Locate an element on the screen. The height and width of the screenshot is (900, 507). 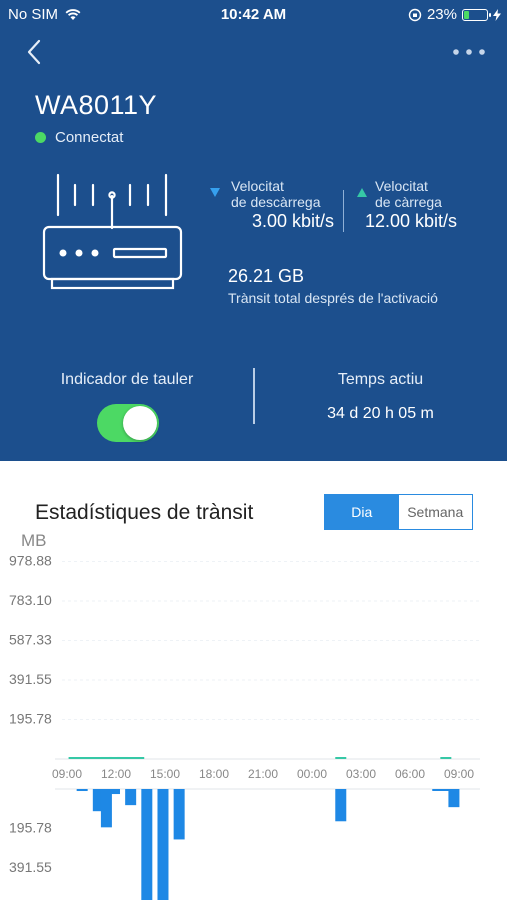
device-name: WA8011Y is located at coordinates (96, 105).